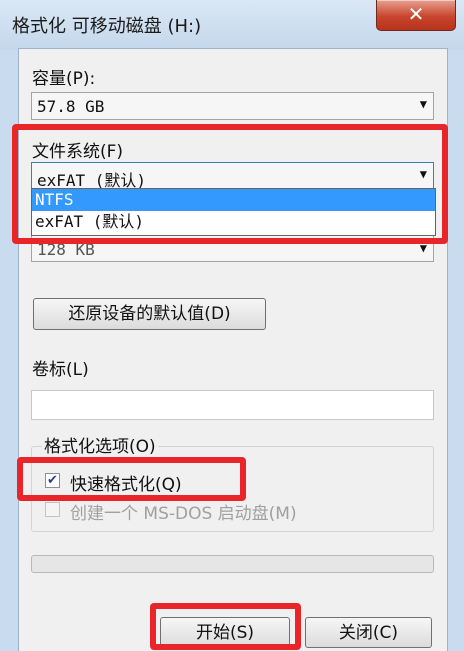 Image resolution: width=464 pixels, height=651 pixels. Describe the element at coordinates (64, 79) in the screenshot. I see `capacity-label: 容量(P):` at that location.